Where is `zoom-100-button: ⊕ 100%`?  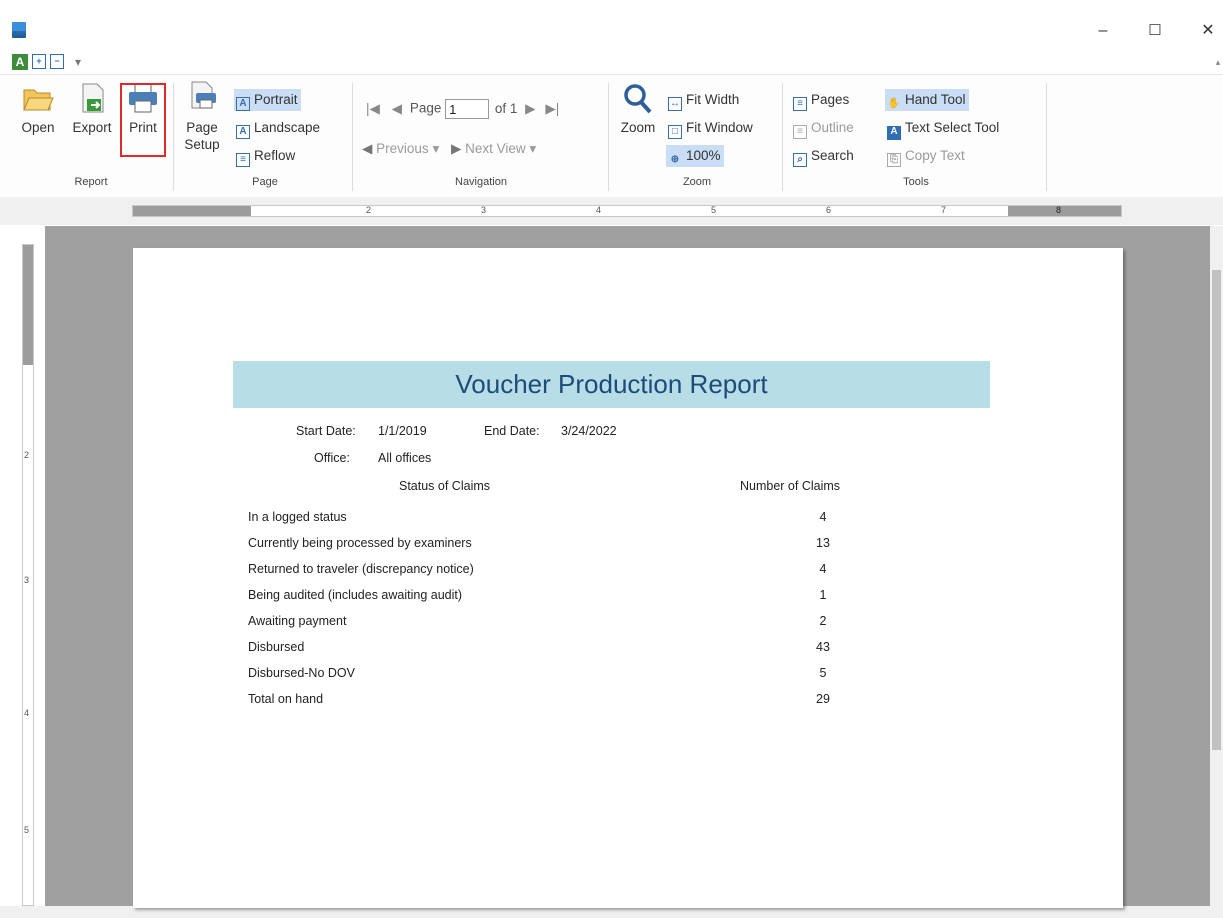 zoom-100-button: ⊕ 100% is located at coordinates (695, 156).